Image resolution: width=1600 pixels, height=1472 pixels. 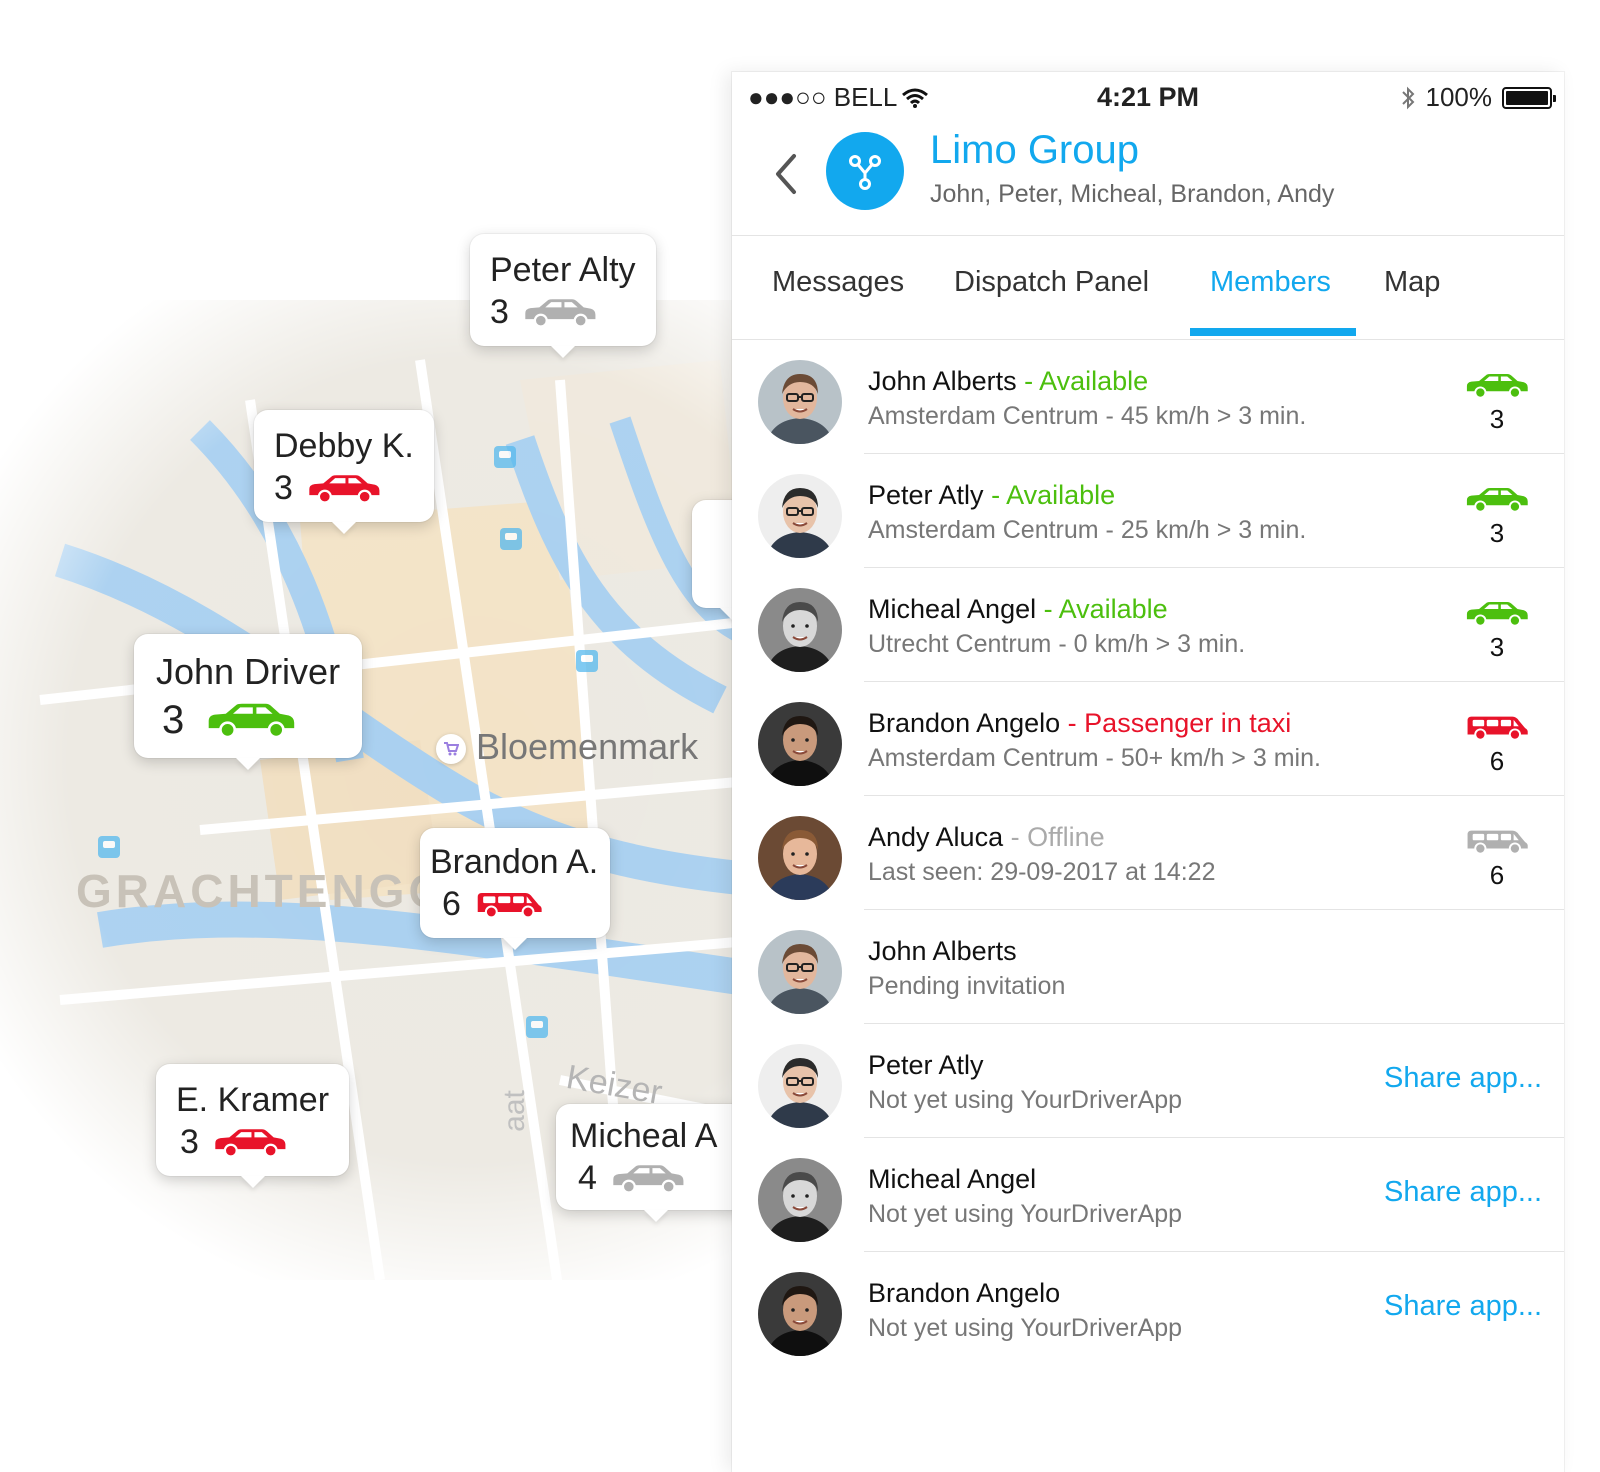 I want to click on group-members-summary: John, Peter, Micheal, Brandon, Andy, so click(x=1132, y=194).